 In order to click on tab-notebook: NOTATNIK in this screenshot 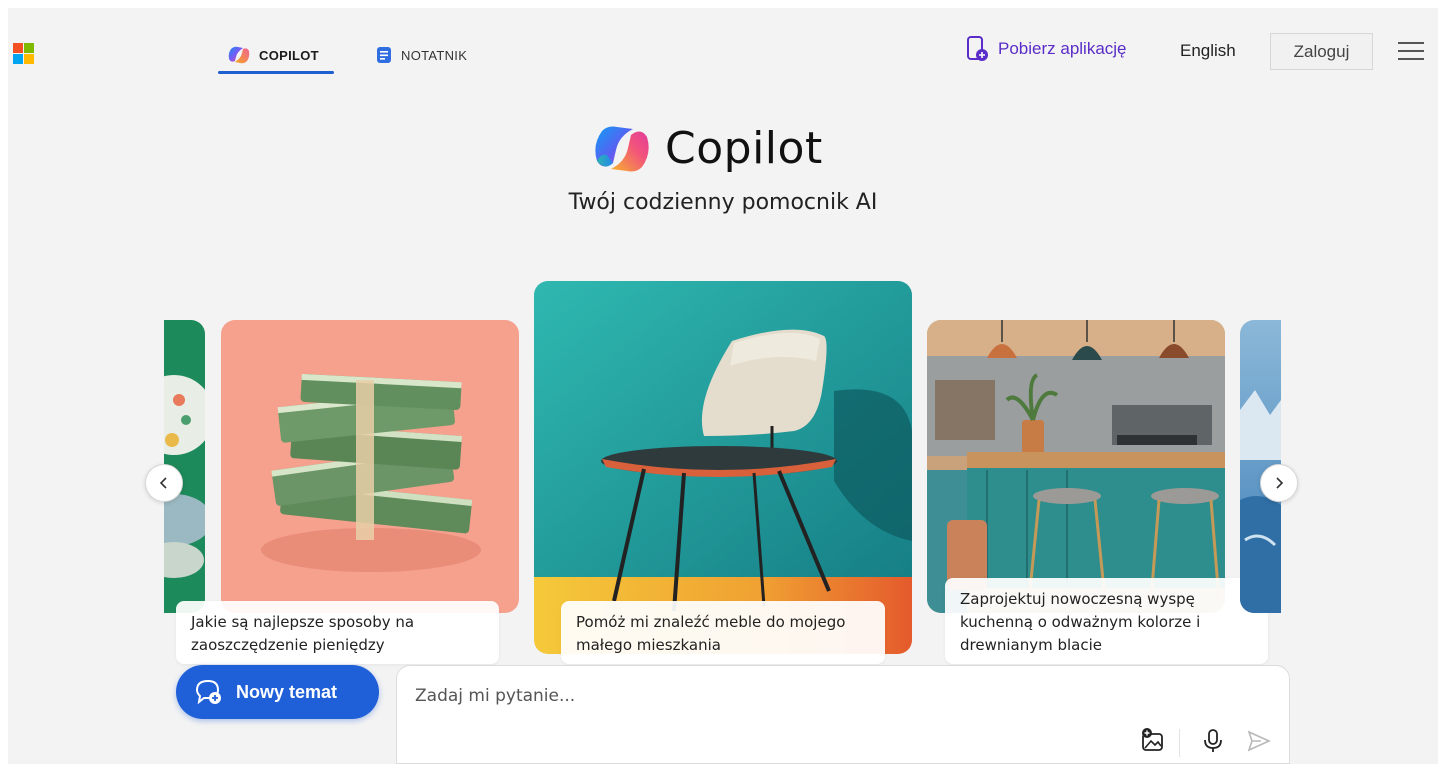, I will do `click(421, 55)`.